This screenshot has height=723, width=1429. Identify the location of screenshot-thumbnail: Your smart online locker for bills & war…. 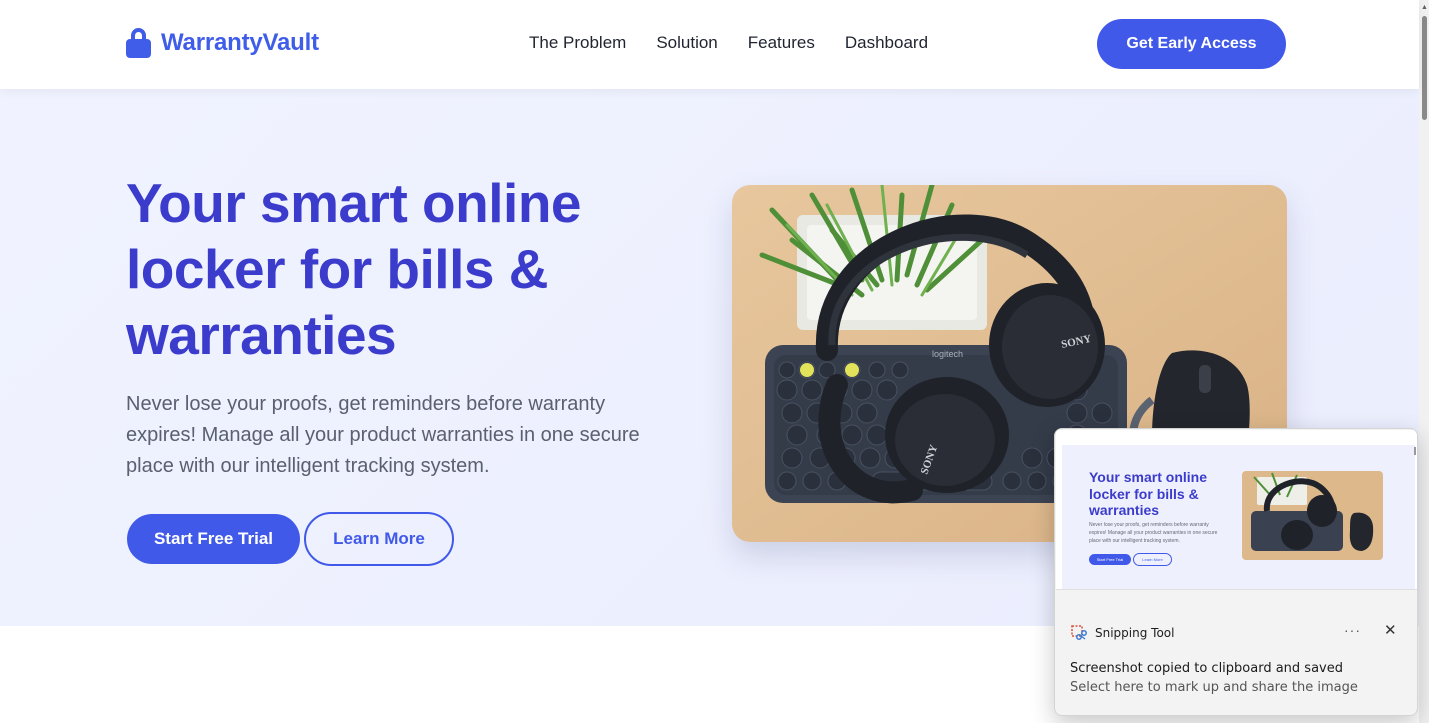
(1236, 510).